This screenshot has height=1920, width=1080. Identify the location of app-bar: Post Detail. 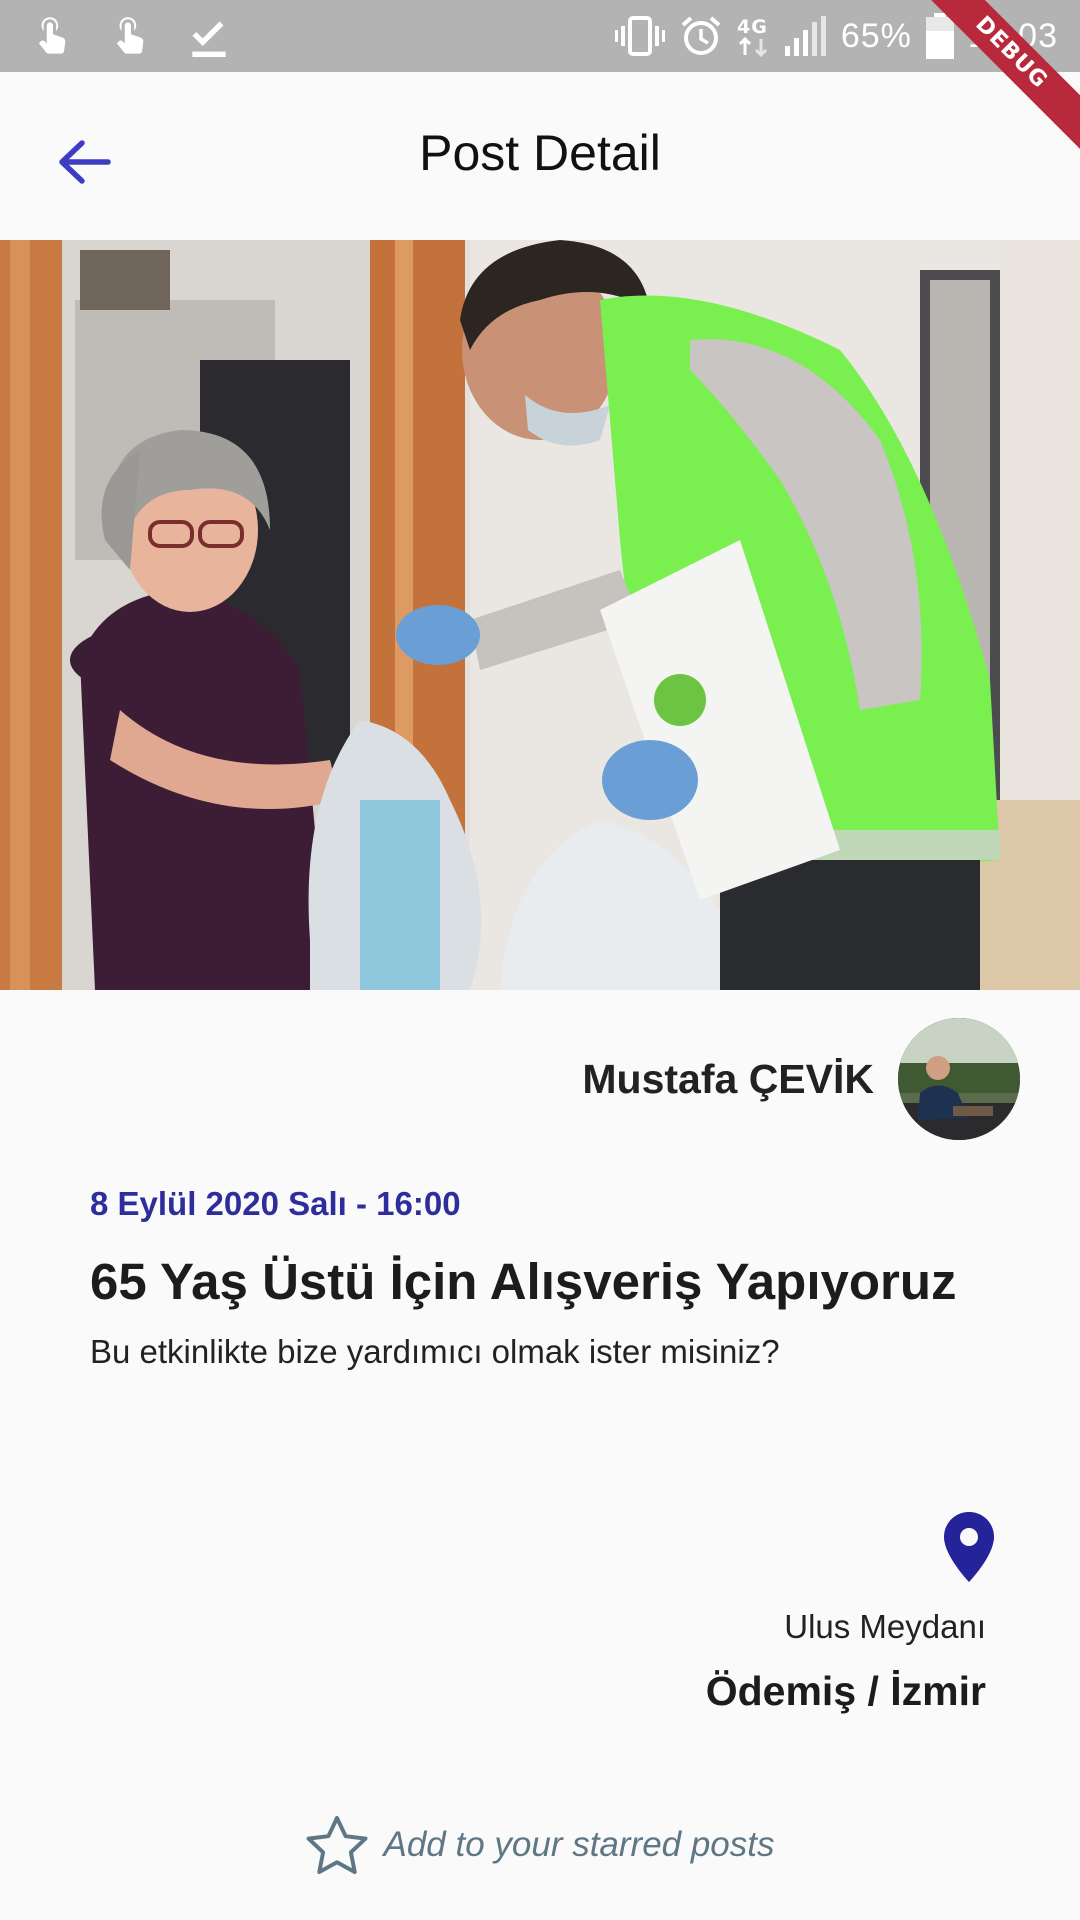
(540, 156).